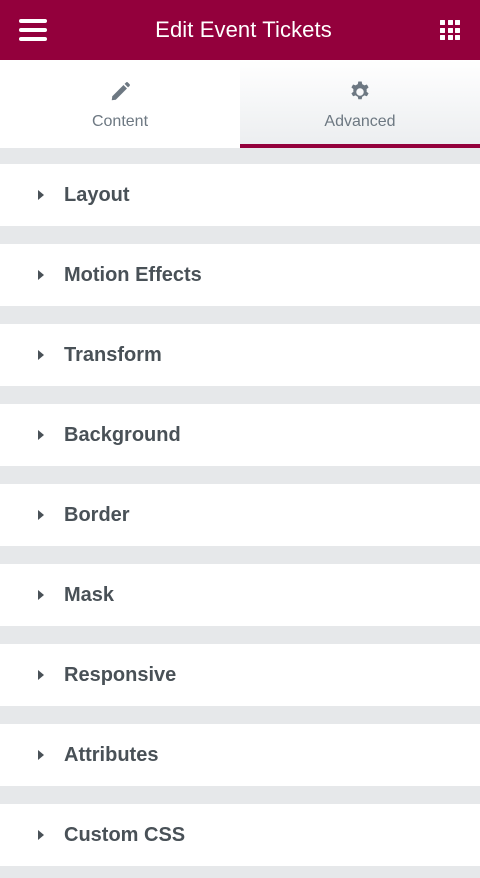  I want to click on section-label: Border, so click(97, 514).